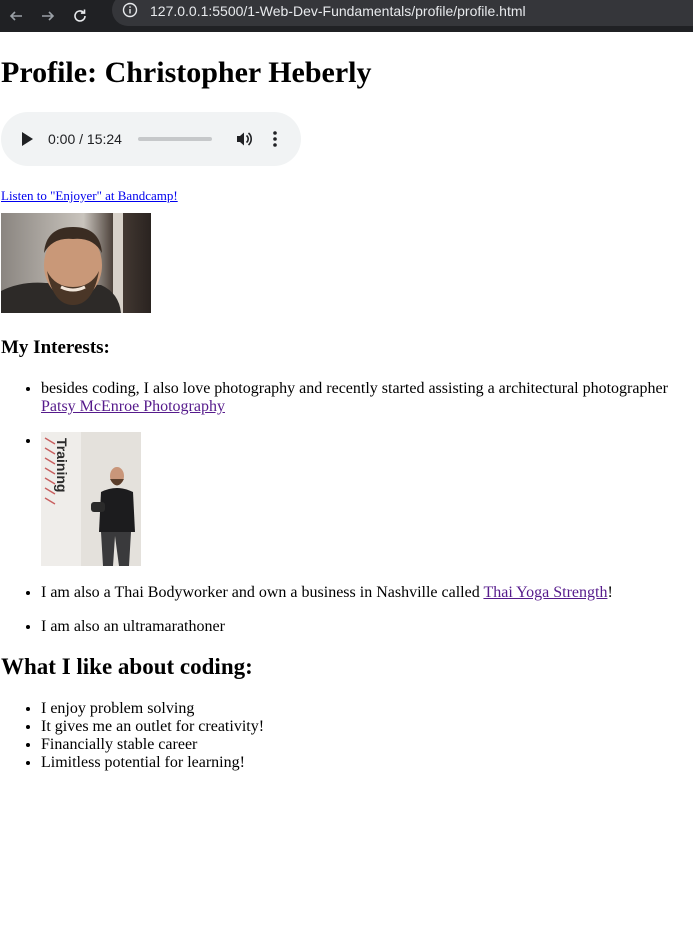 The image size is (693, 942). I want to click on profile-portrait, so click(76, 263).